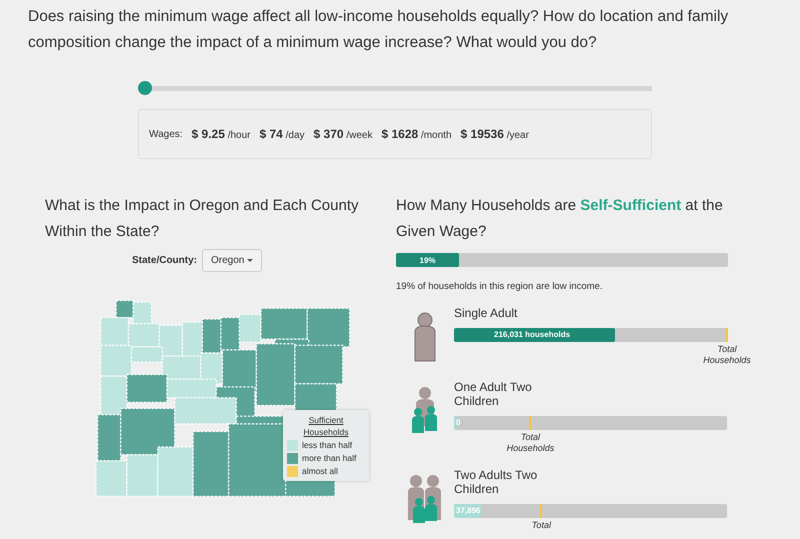  What do you see at coordinates (493, 394) in the screenshot?
I see `household-type: One Adult Two Children` at bounding box center [493, 394].